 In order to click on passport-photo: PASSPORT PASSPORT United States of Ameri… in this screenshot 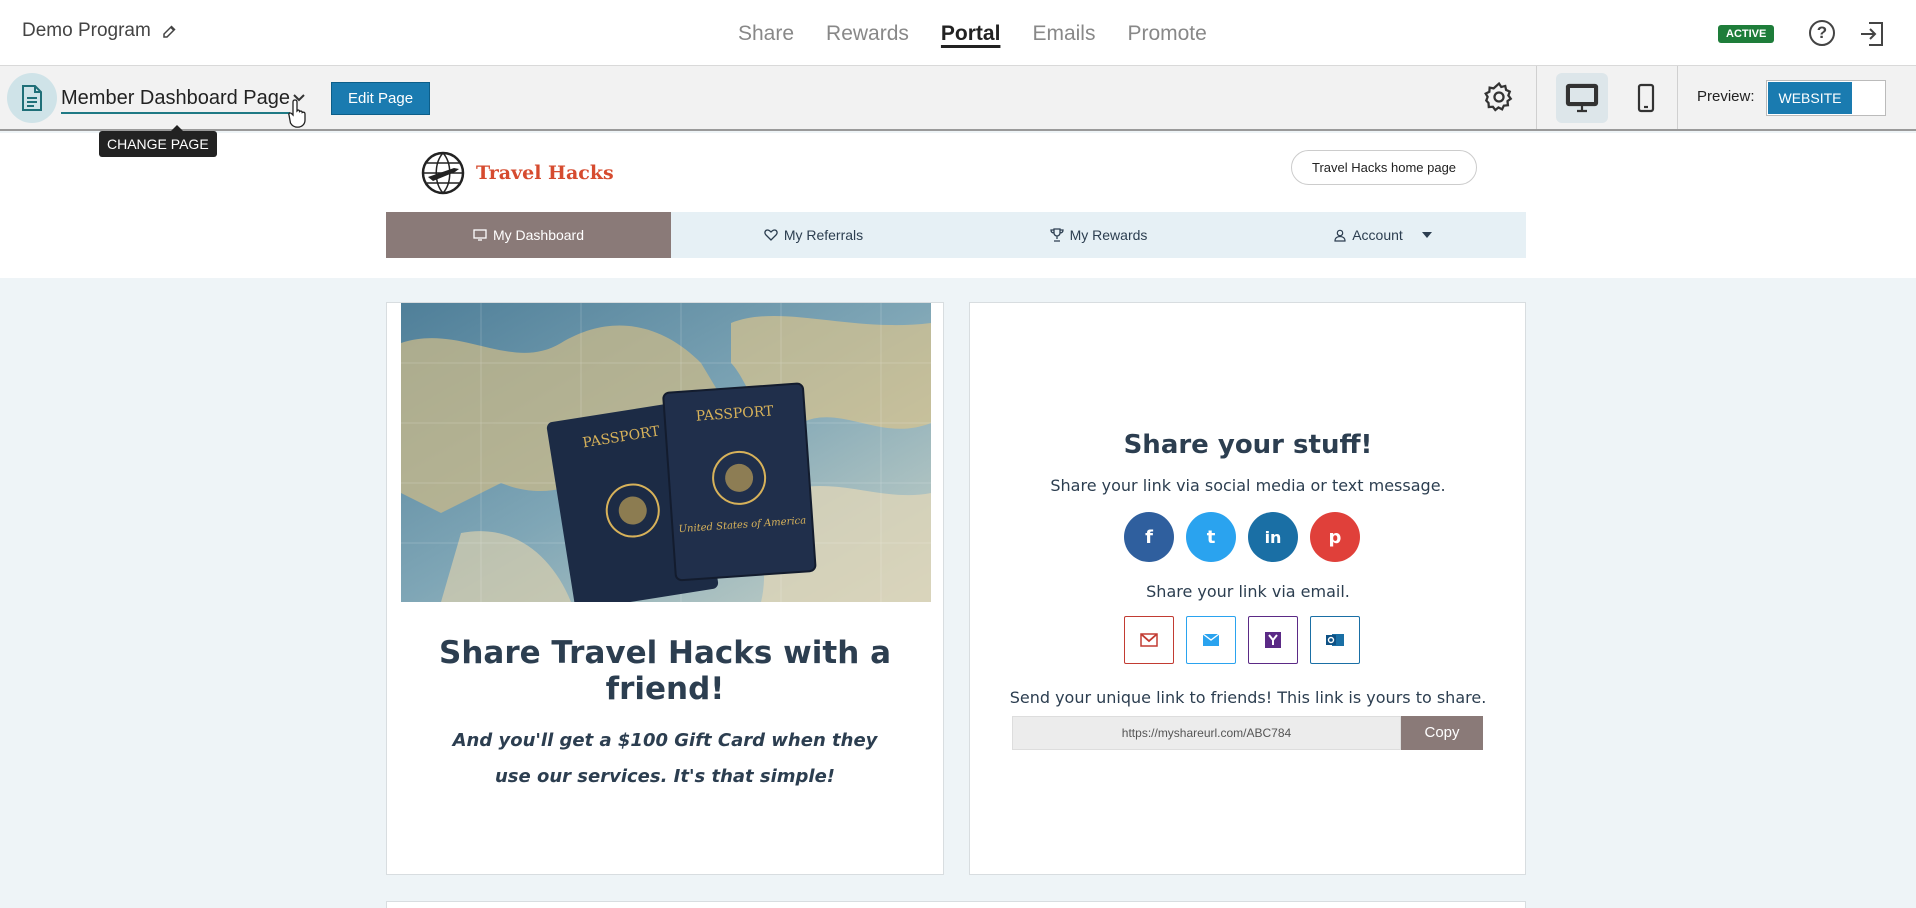, I will do `click(666, 452)`.